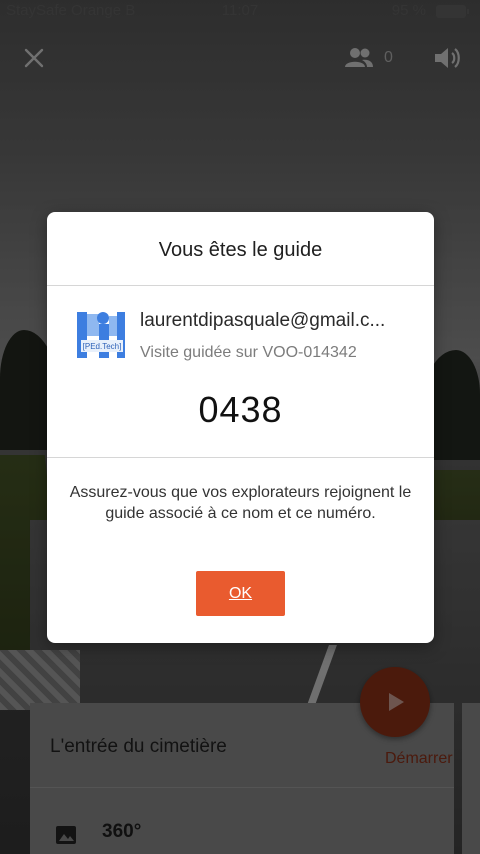 This screenshot has width=480, height=854. What do you see at coordinates (240, 593) in the screenshot?
I see `ok-button: OK` at bounding box center [240, 593].